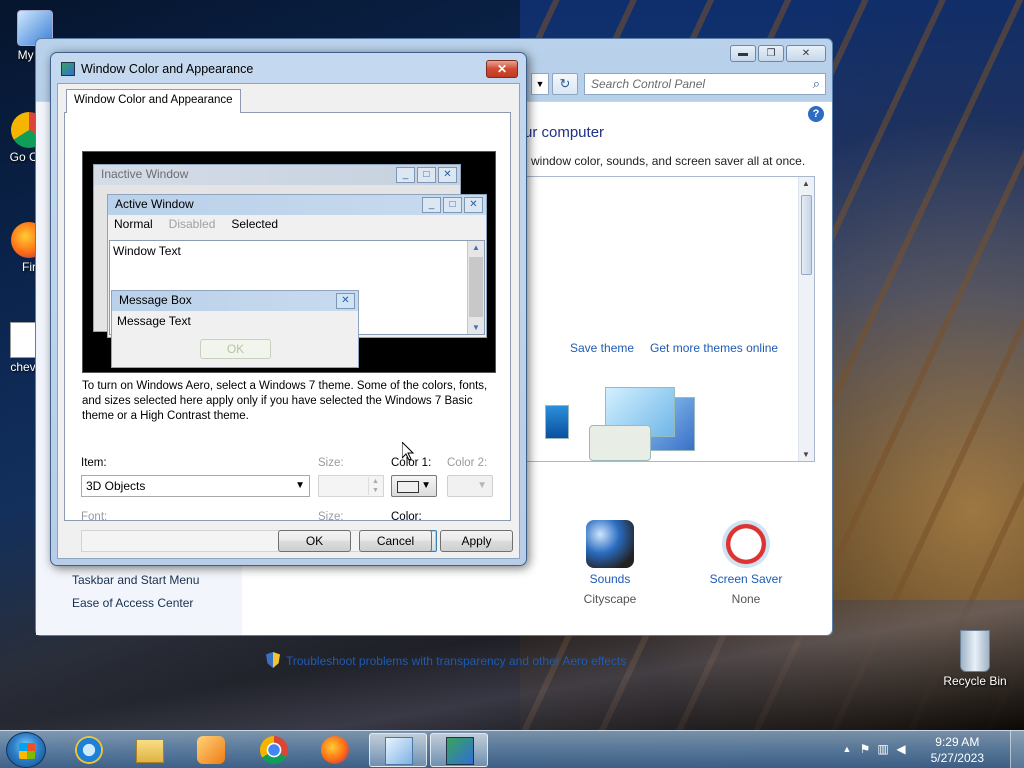  I want to click on tab-window-color: Window Color and Appearance, so click(153, 101).